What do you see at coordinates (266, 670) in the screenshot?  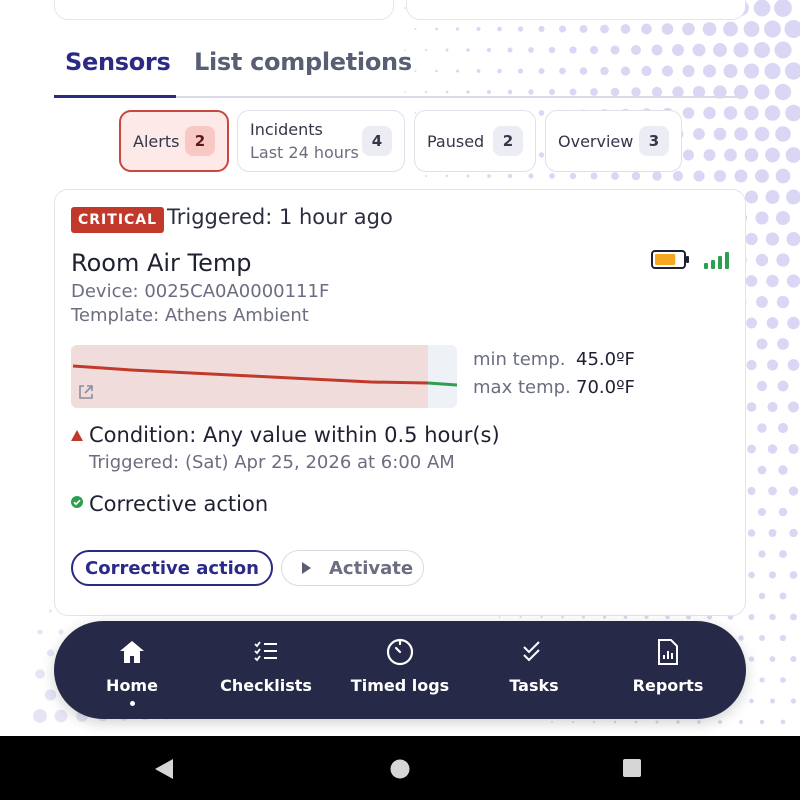 I see `nav-checklists: Checklists` at bounding box center [266, 670].